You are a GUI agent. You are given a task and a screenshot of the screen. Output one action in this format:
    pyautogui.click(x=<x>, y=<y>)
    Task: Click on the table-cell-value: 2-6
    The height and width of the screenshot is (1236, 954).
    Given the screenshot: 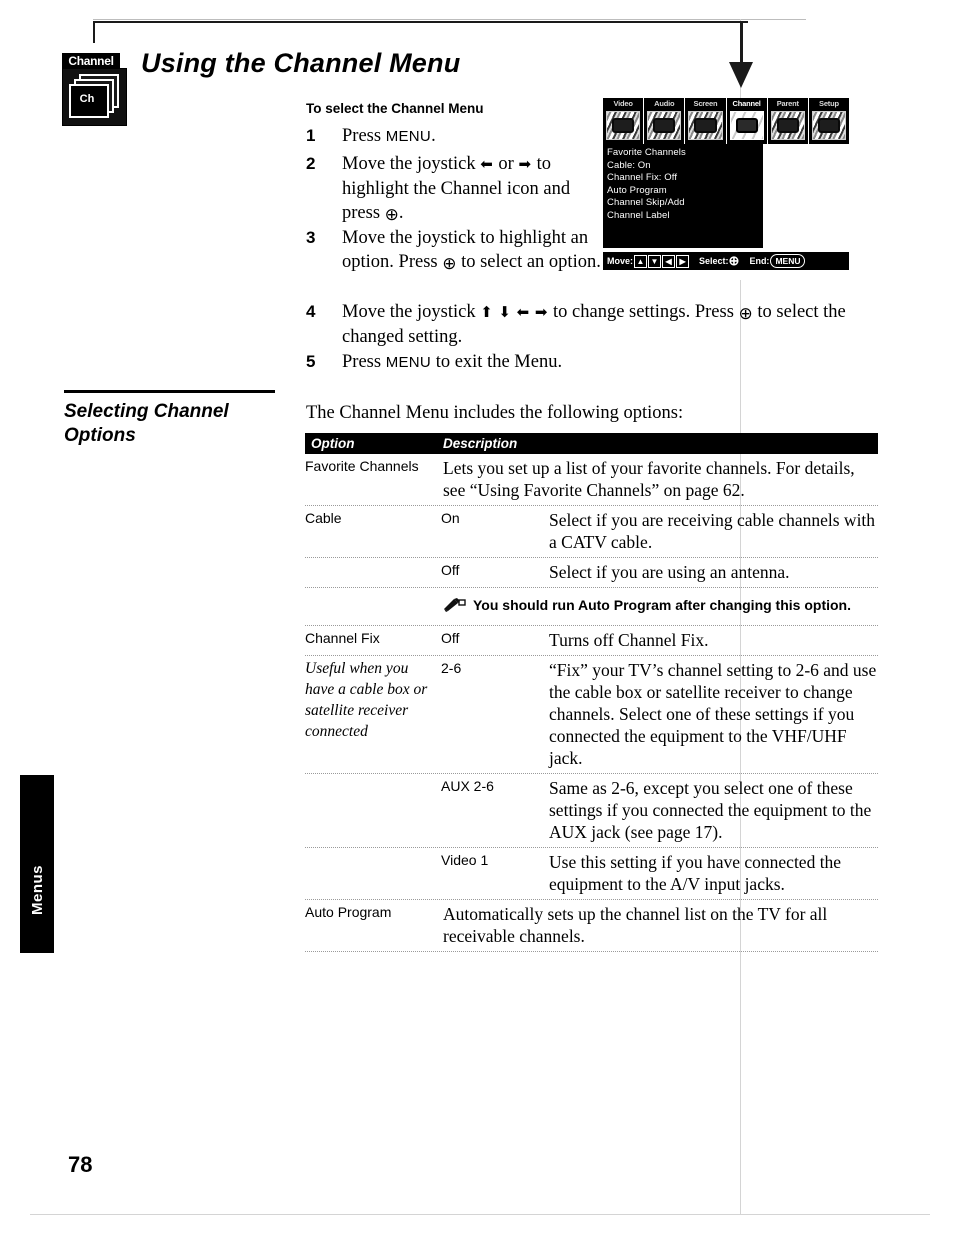 What is the action you would take?
    pyautogui.click(x=451, y=668)
    